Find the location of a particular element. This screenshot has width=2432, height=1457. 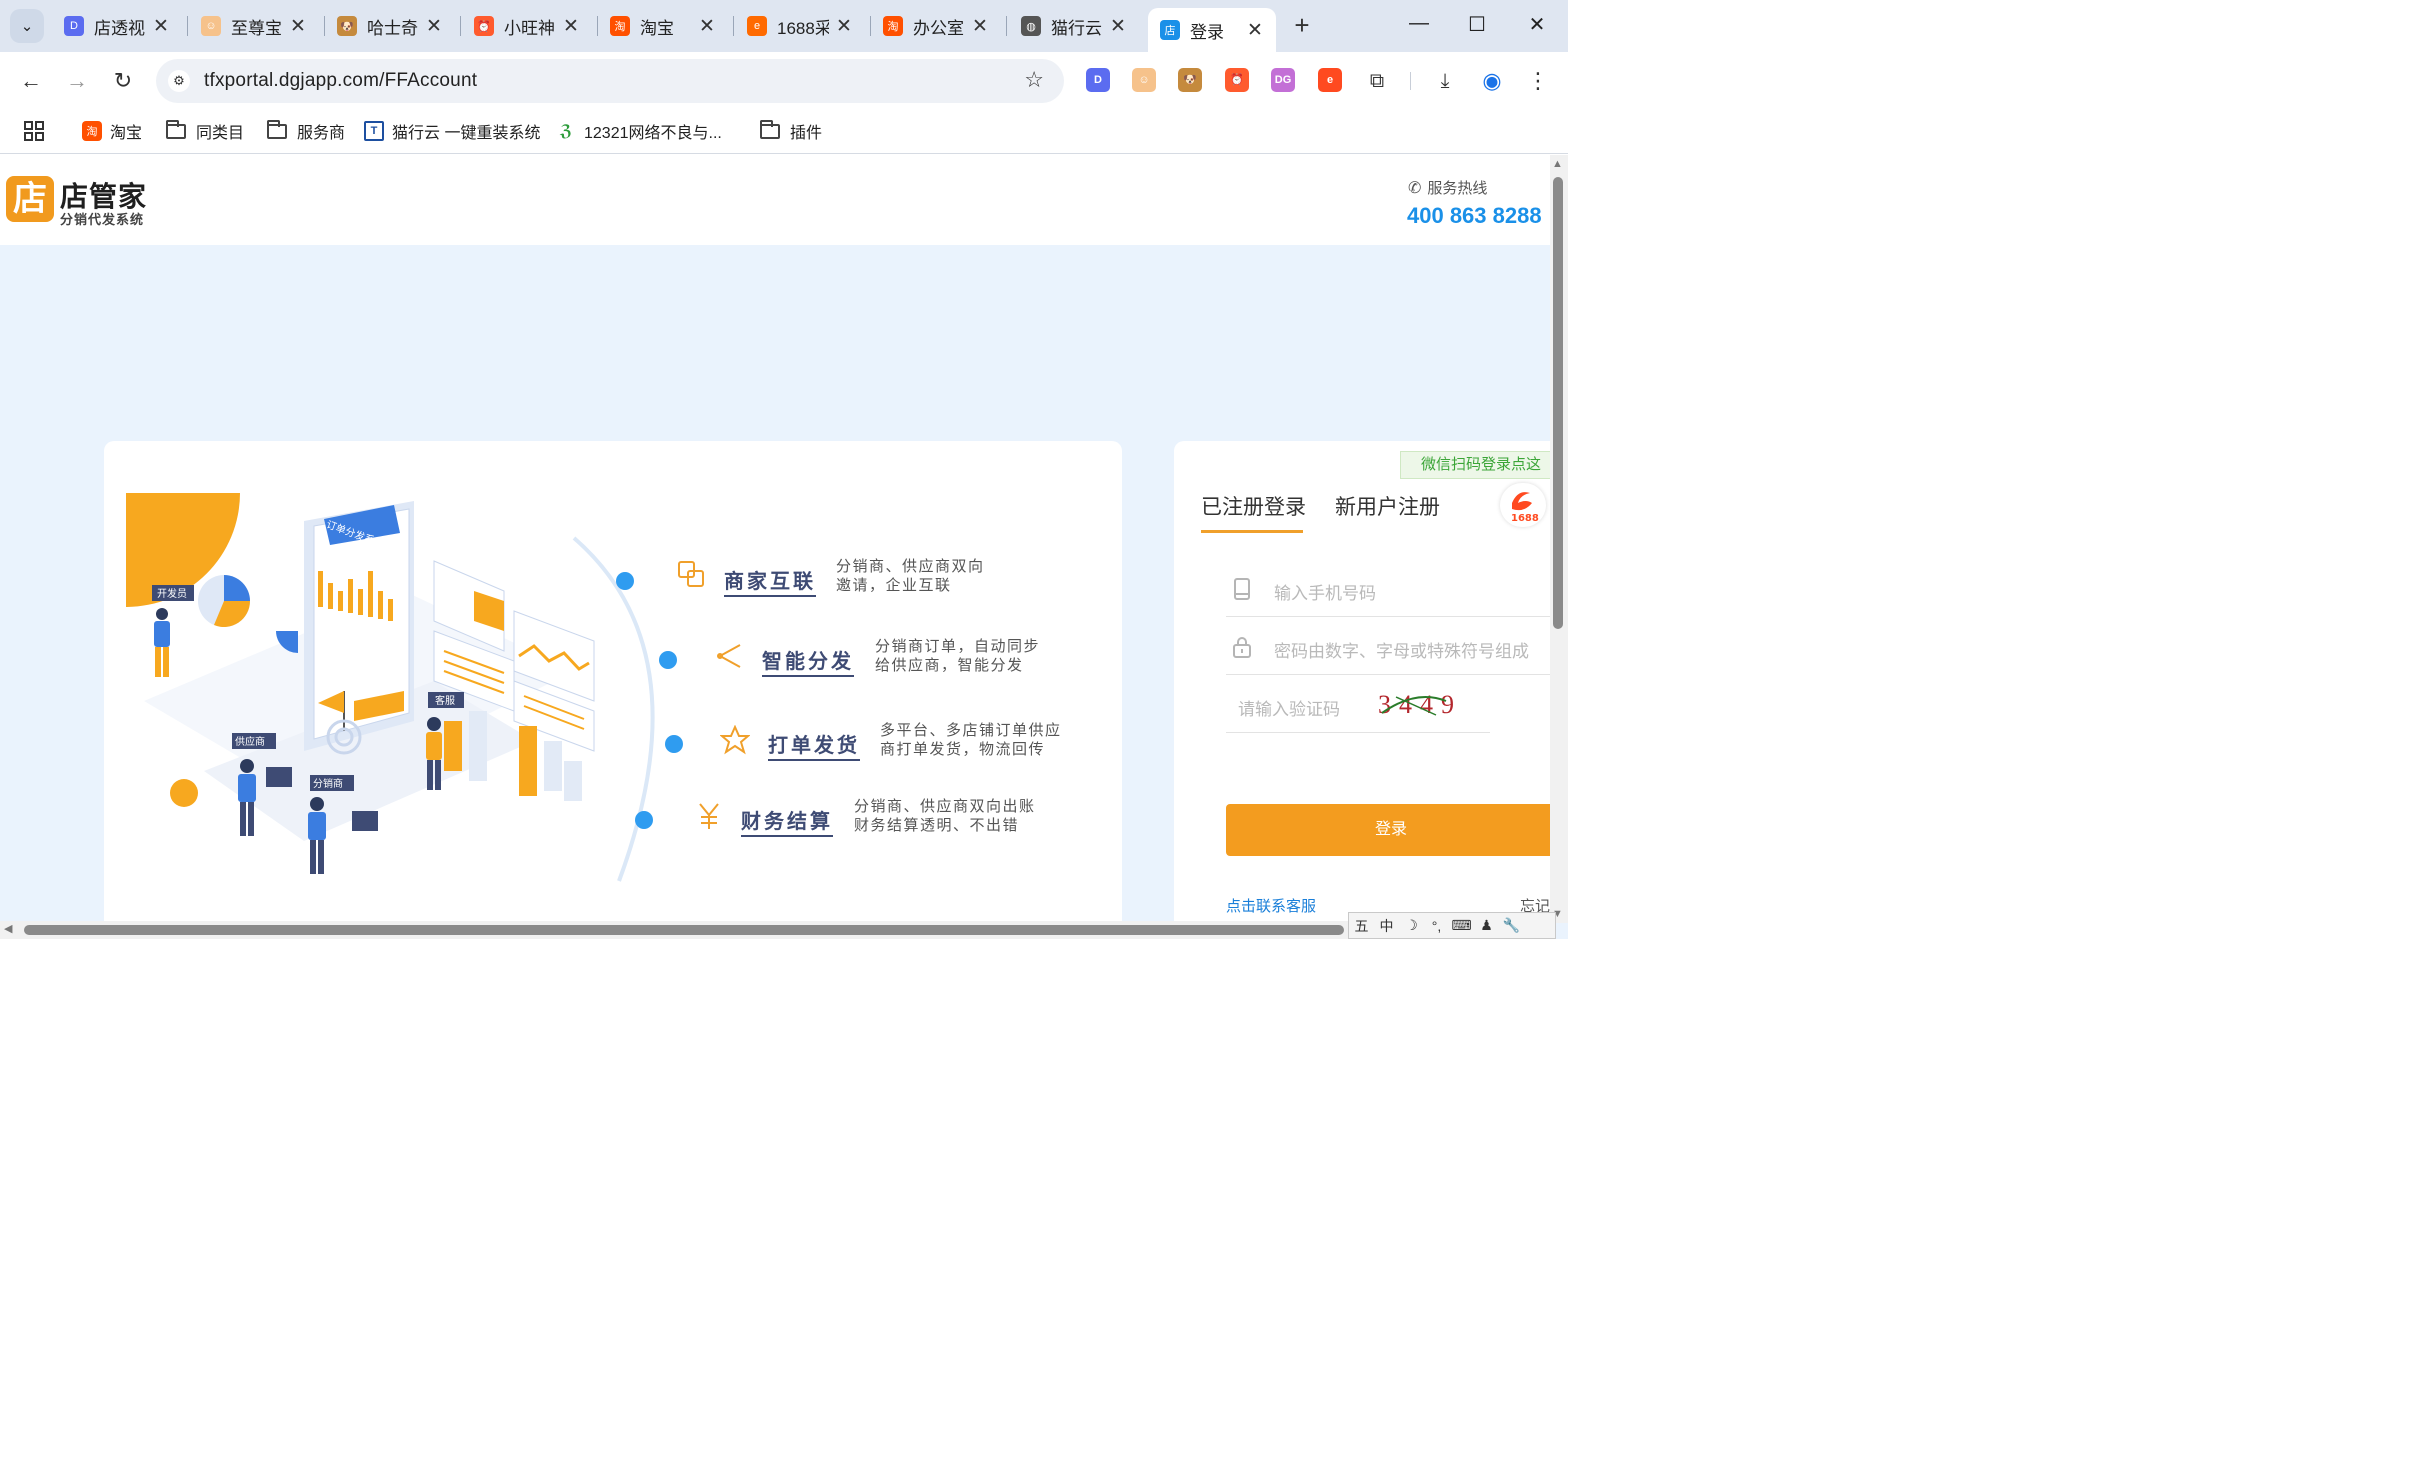

new-tab-button: + is located at coordinates (1302, 26).